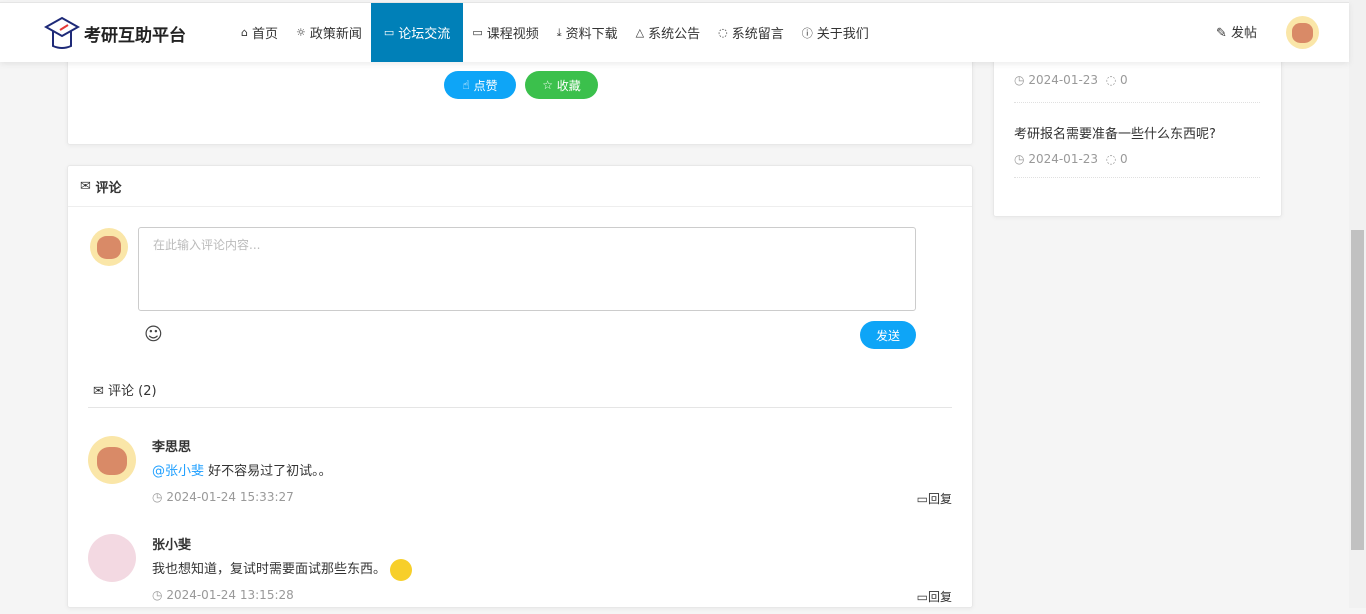  Describe the element at coordinates (269, 569) in the screenshot. I see `comment-body: 我也想知道，复试时需要面试那些东西。` at that location.